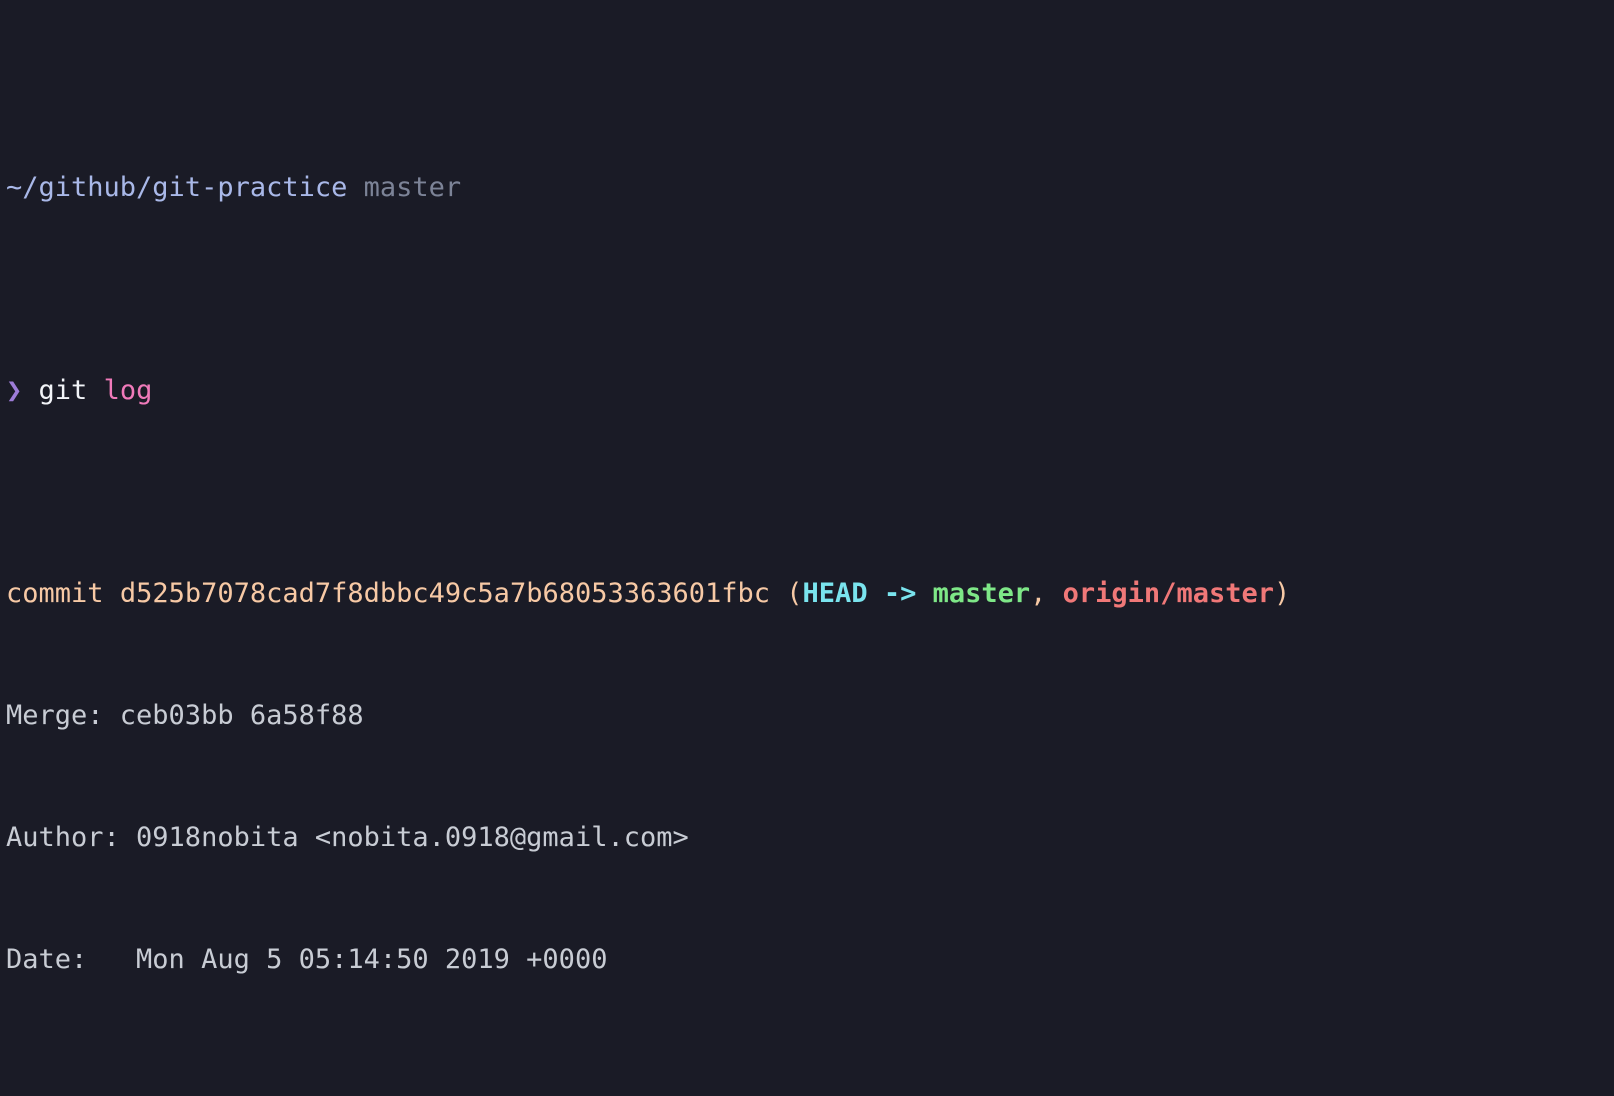 This screenshot has width=1614, height=1096. Describe the element at coordinates (55, 594) in the screenshot. I see `commit-label: commit` at that location.